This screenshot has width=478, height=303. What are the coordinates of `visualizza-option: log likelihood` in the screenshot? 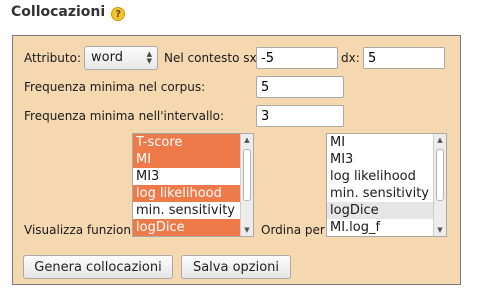 It's located at (193, 193).